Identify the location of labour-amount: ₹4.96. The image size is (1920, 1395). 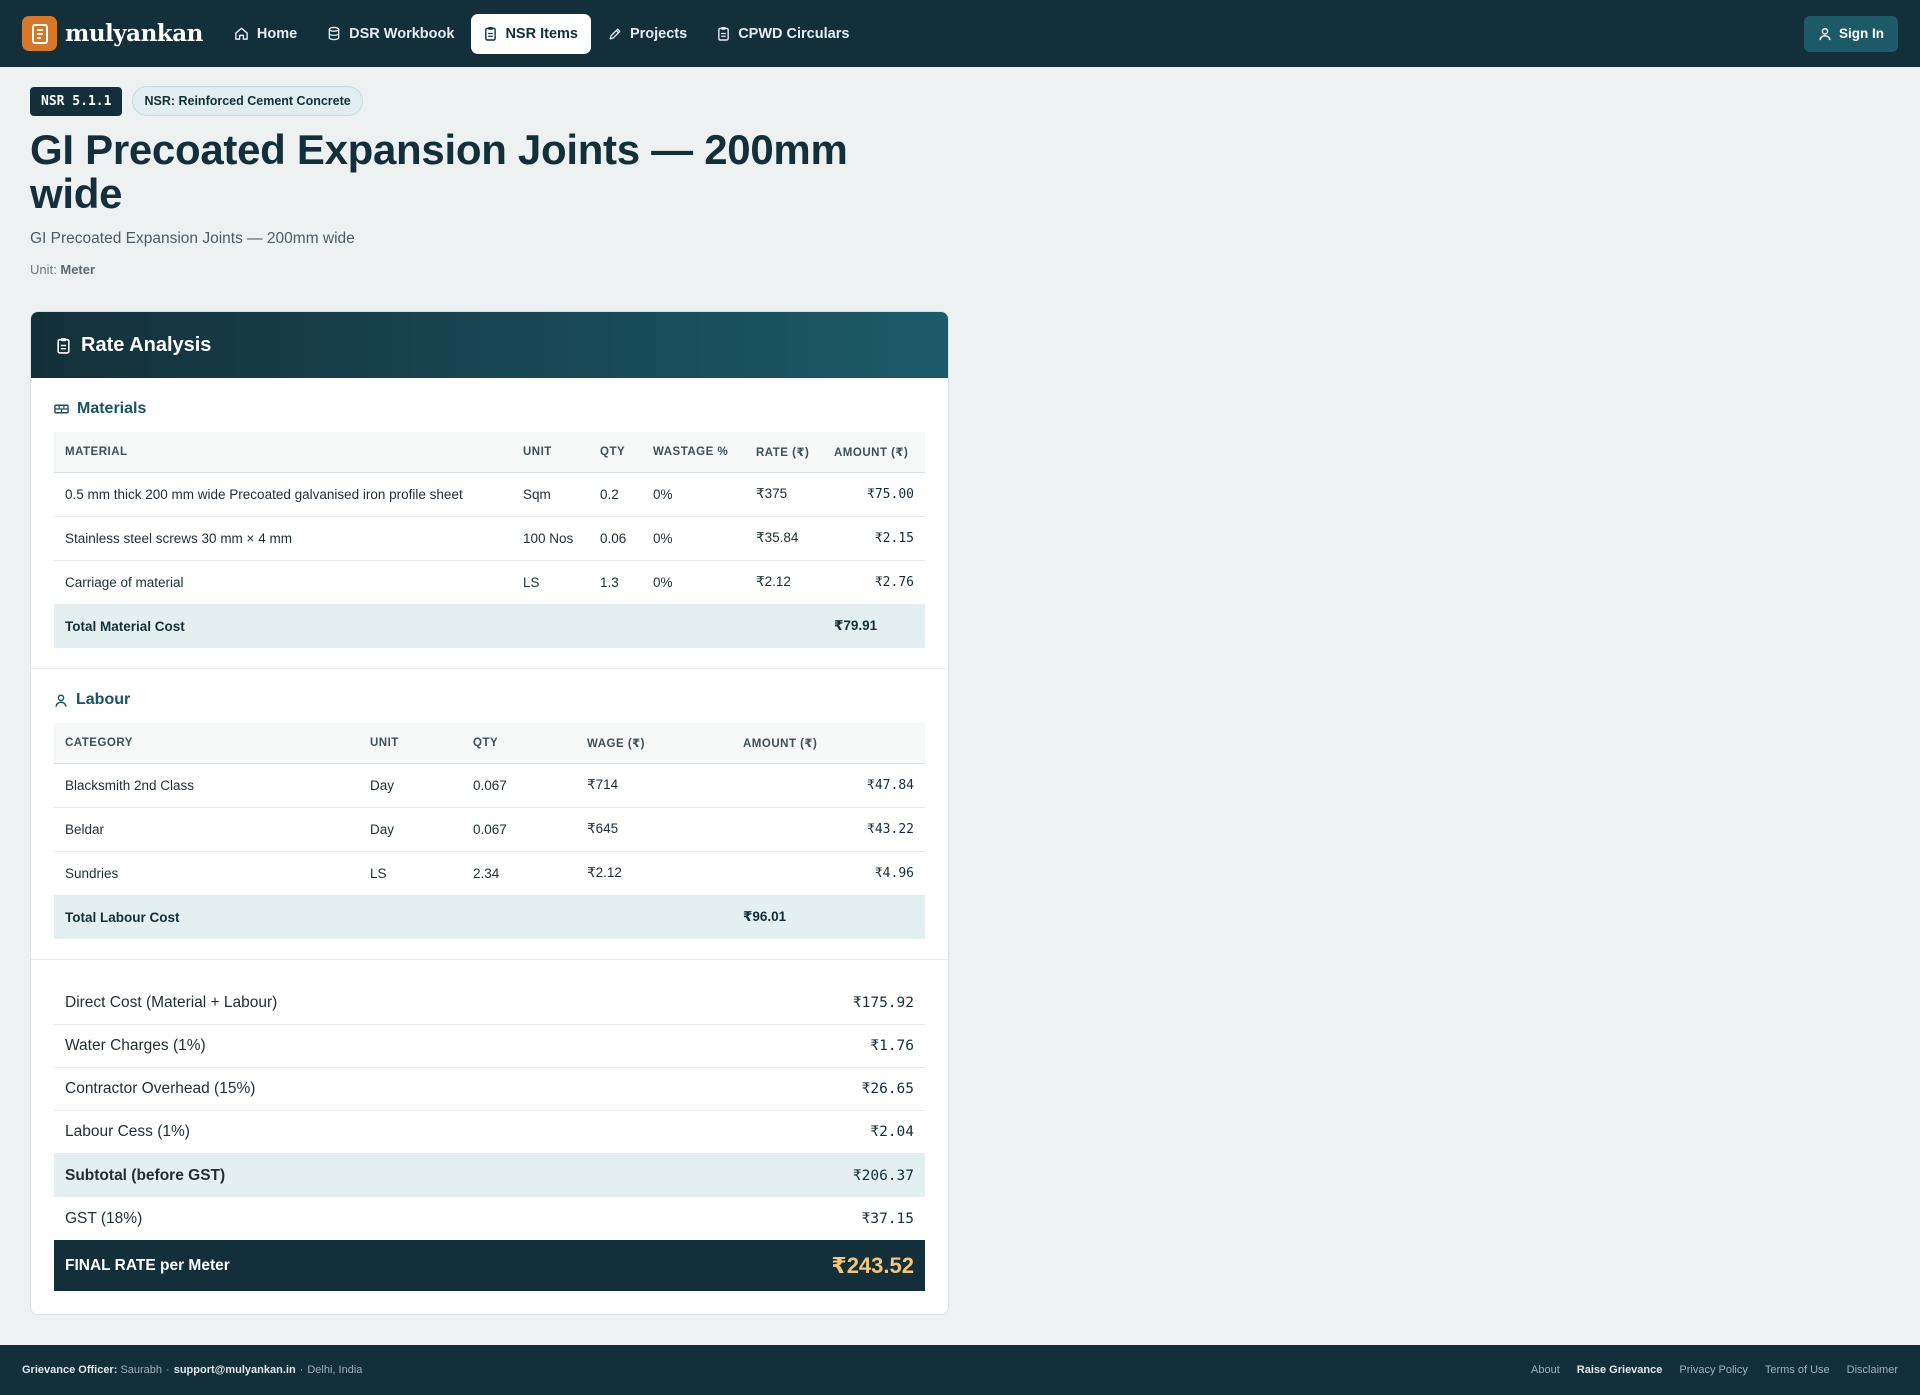
(828, 873).